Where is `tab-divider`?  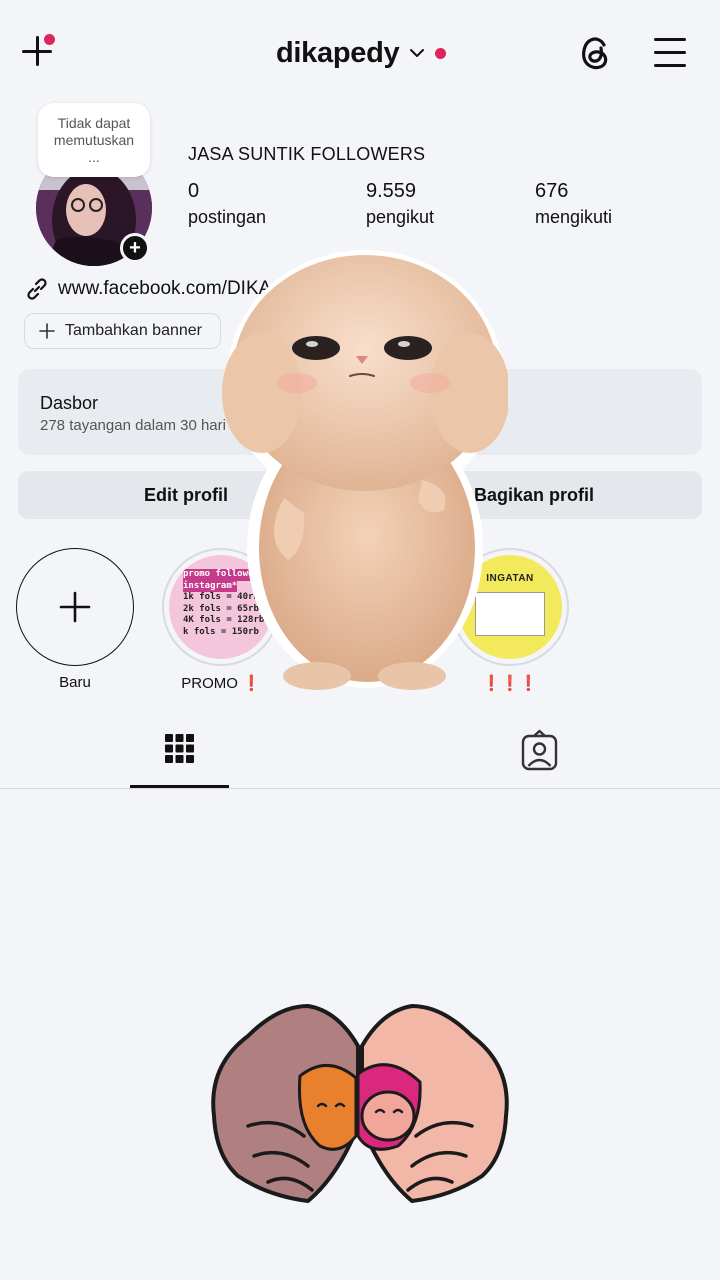 tab-divider is located at coordinates (360, 788).